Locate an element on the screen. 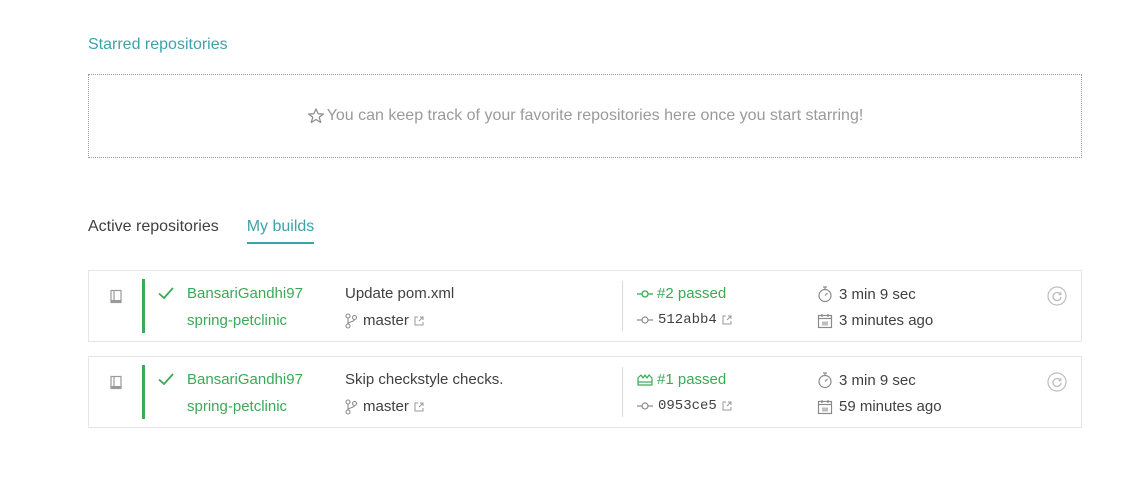  build-finished-time: 3 minutes ago is located at coordinates (875, 320).